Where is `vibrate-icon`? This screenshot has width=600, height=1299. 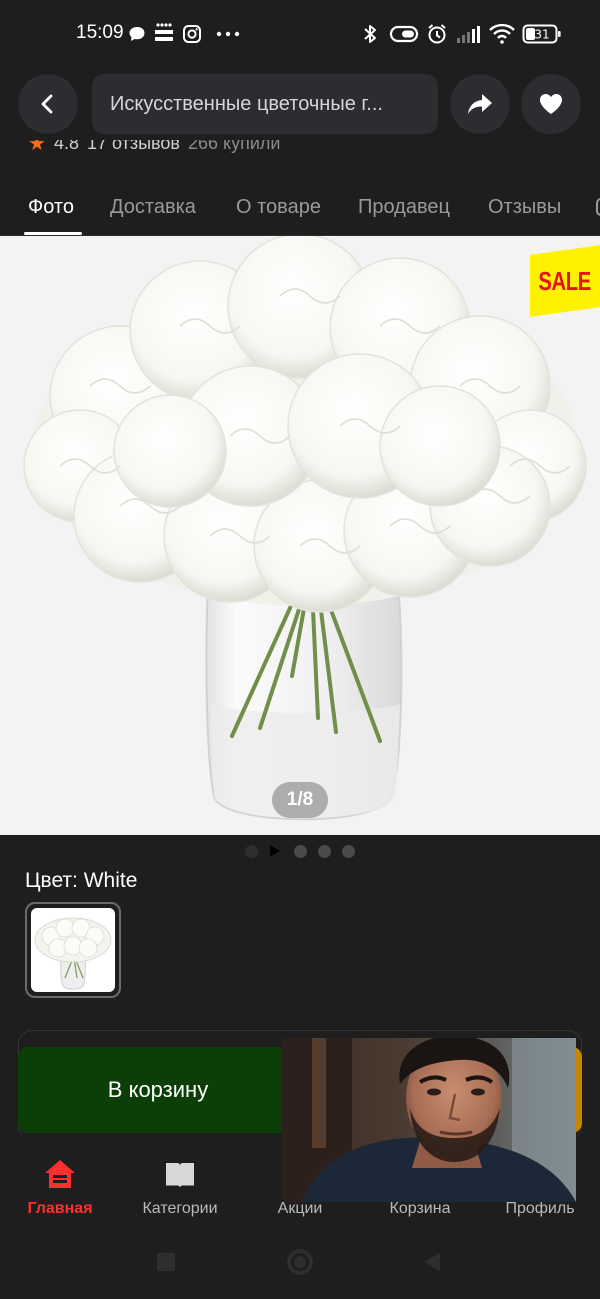
vibrate-icon is located at coordinates (404, 34).